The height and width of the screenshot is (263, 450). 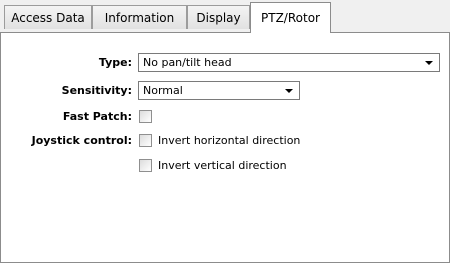 What do you see at coordinates (97, 116) in the screenshot?
I see `fast-patch-label: Fast Patch:` at bounding box center [97, 116].